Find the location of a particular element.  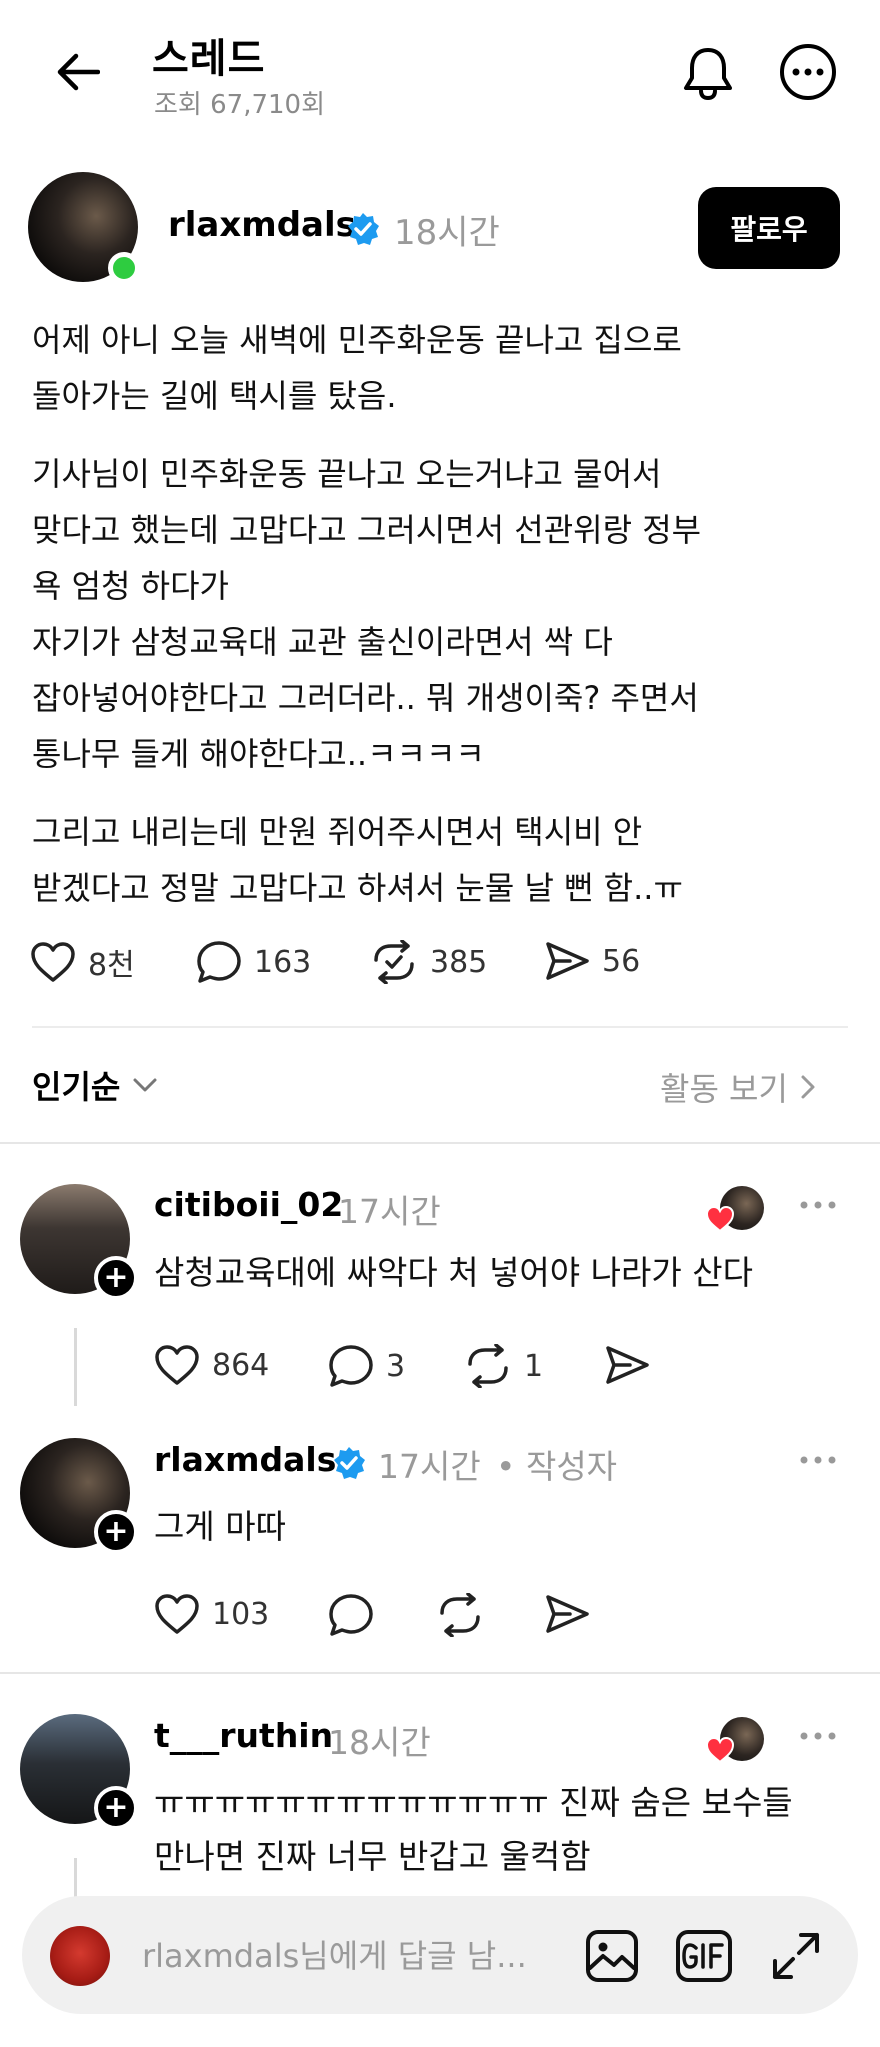

like-button: 103 is located at coordinates (211, 1614).